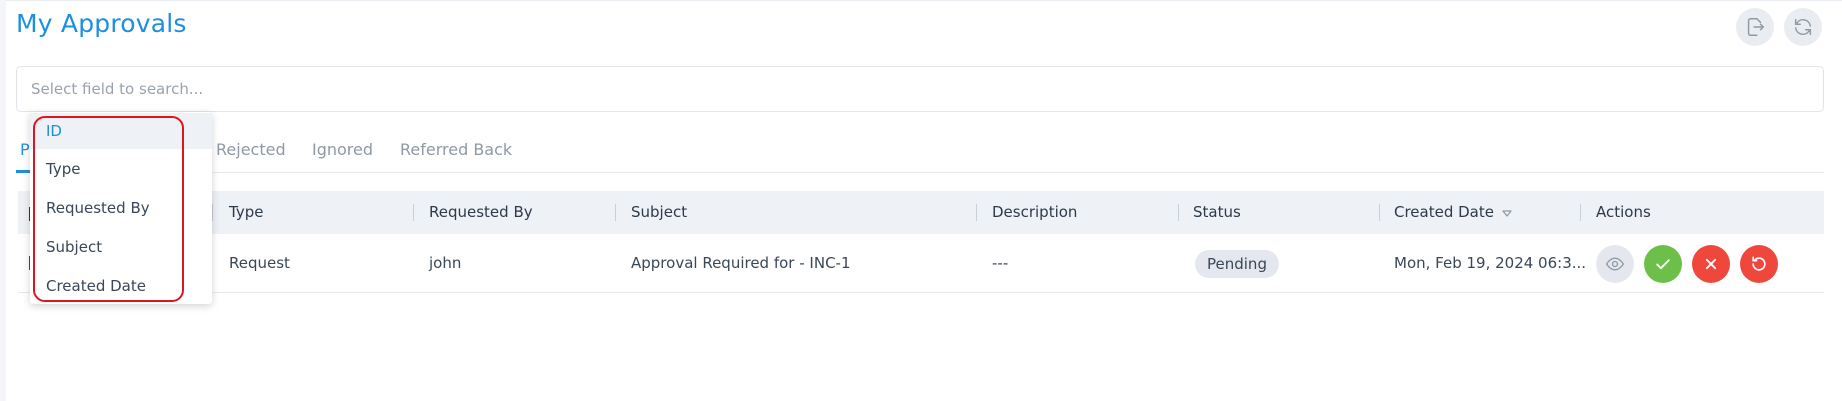  I want to click on close-icon, so click(1711, 264).